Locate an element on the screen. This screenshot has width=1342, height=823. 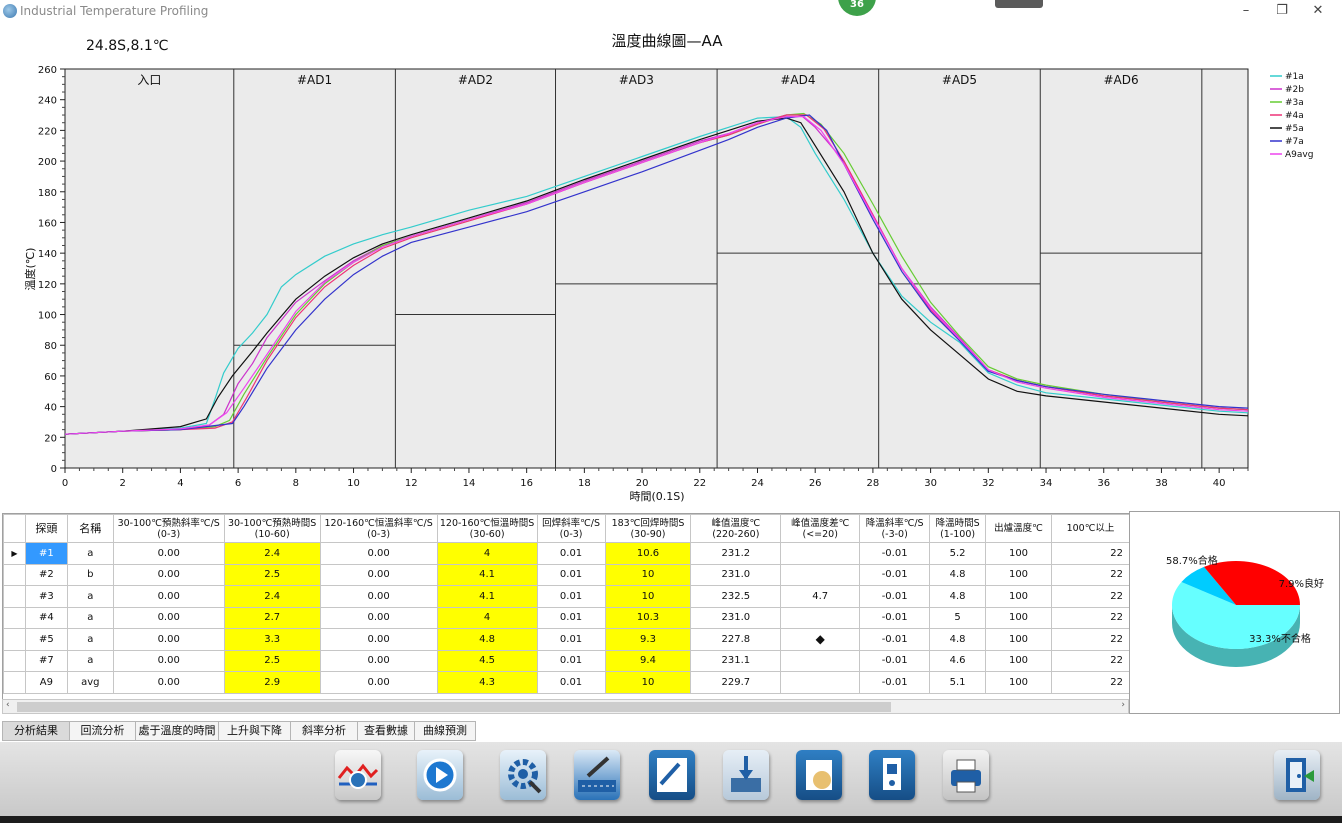
table-cell: 2.4 is located at coordinates (272, 553).